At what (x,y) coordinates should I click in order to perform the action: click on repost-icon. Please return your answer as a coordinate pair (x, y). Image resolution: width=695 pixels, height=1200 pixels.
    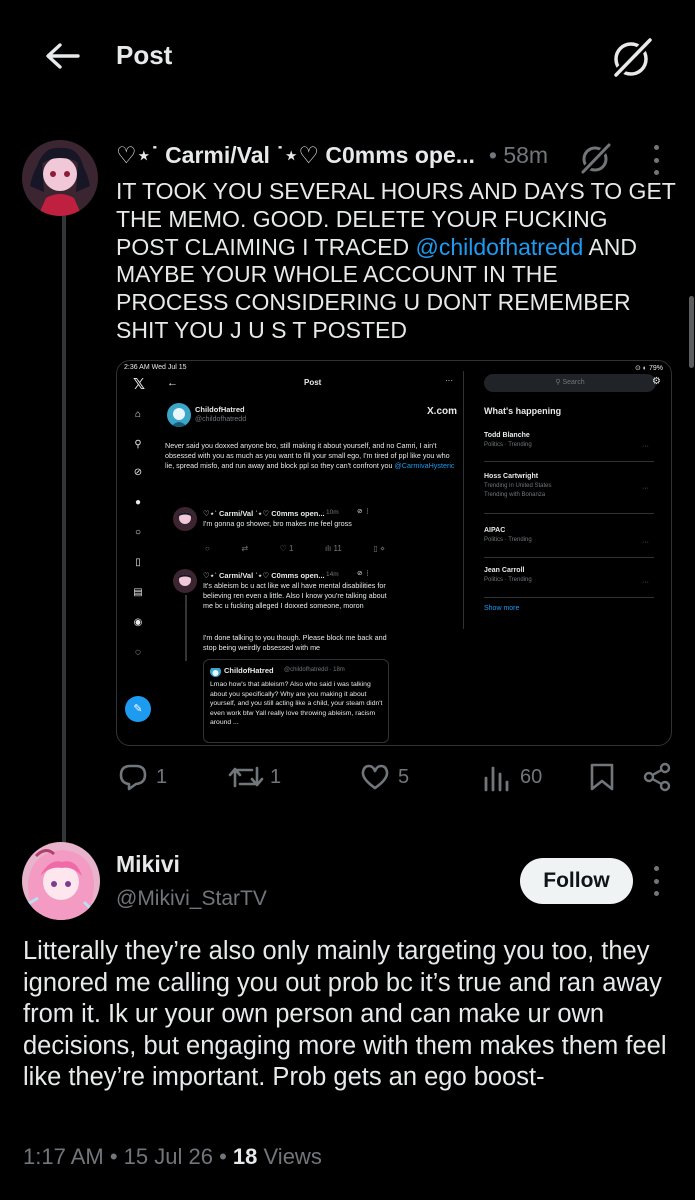
    Looking at the image, I should click on (246, 777).